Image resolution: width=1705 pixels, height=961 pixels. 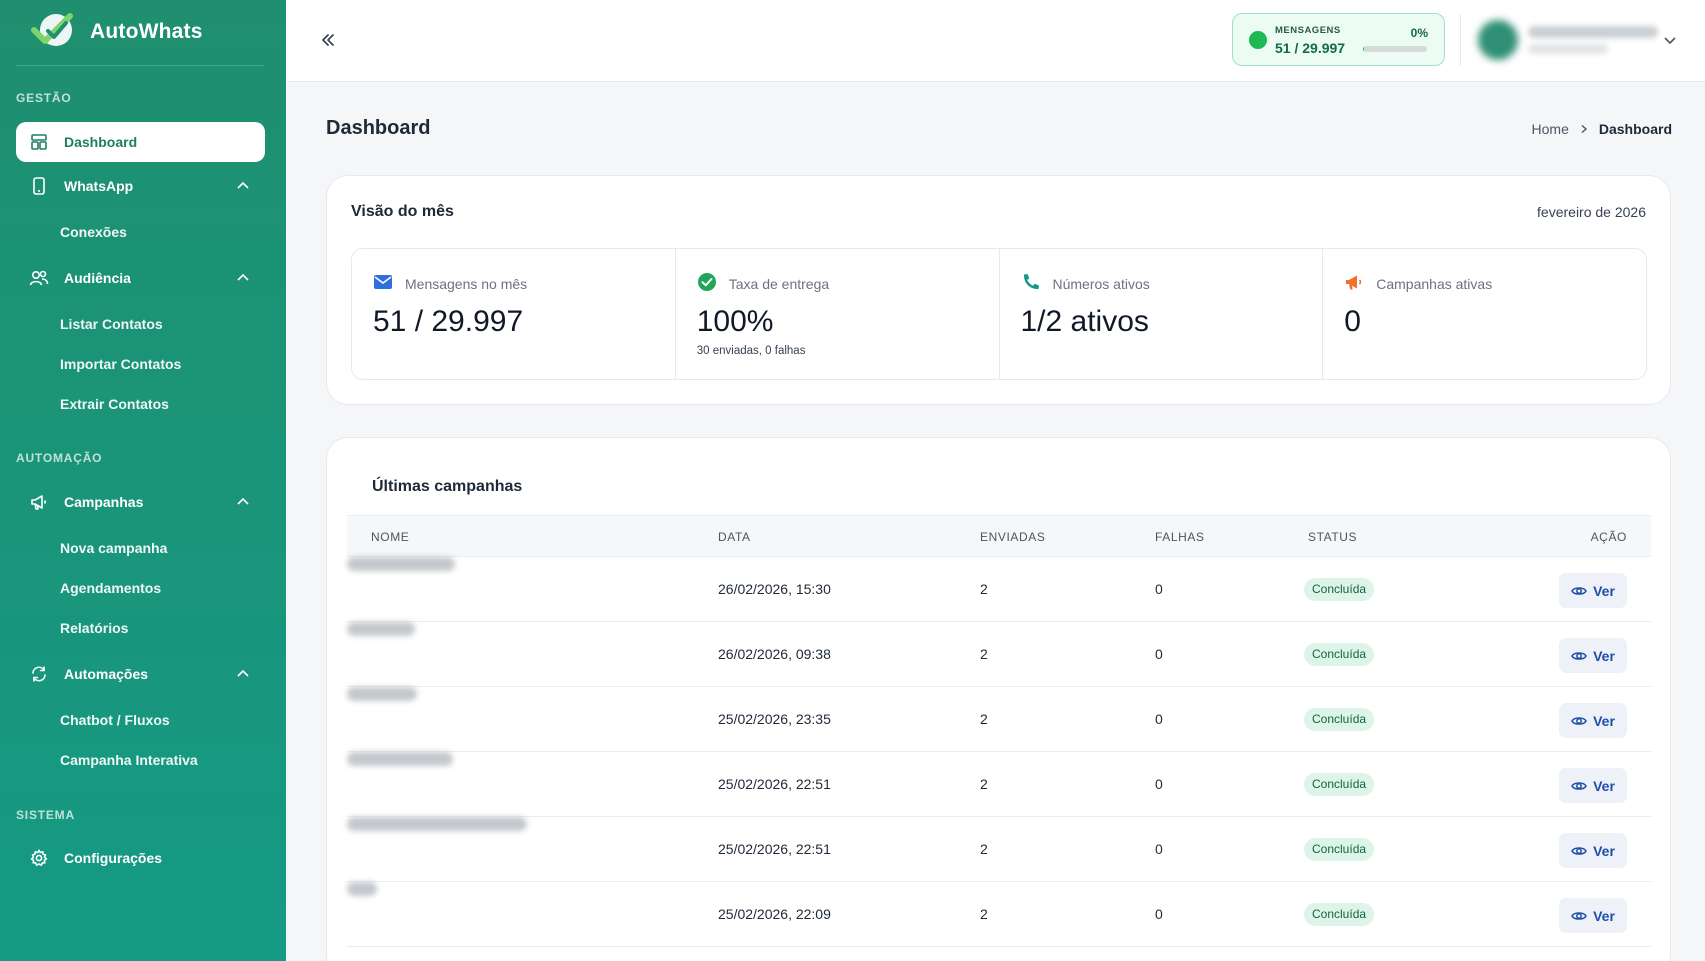 I want to click on sidebar-subitem-importar-contatos: Importar Contatos, so click(x=120, y=364).